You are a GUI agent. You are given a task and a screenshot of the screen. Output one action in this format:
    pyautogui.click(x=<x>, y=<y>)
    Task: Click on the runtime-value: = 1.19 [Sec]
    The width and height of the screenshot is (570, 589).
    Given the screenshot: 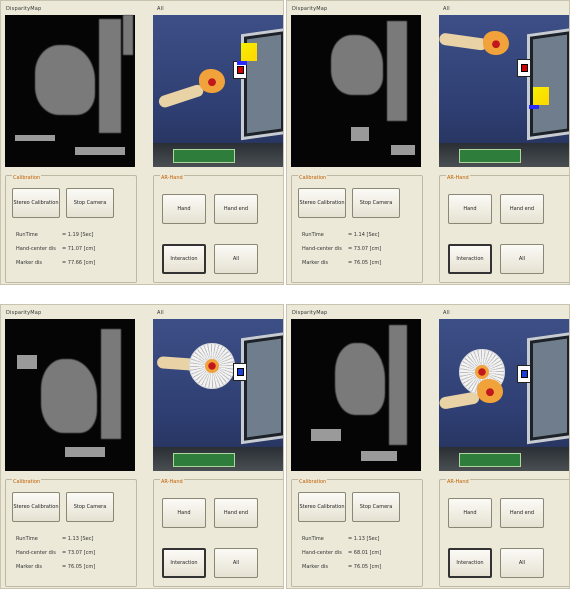 What is the action you would take?
    pyautogui.click(x=78, y=235)
    